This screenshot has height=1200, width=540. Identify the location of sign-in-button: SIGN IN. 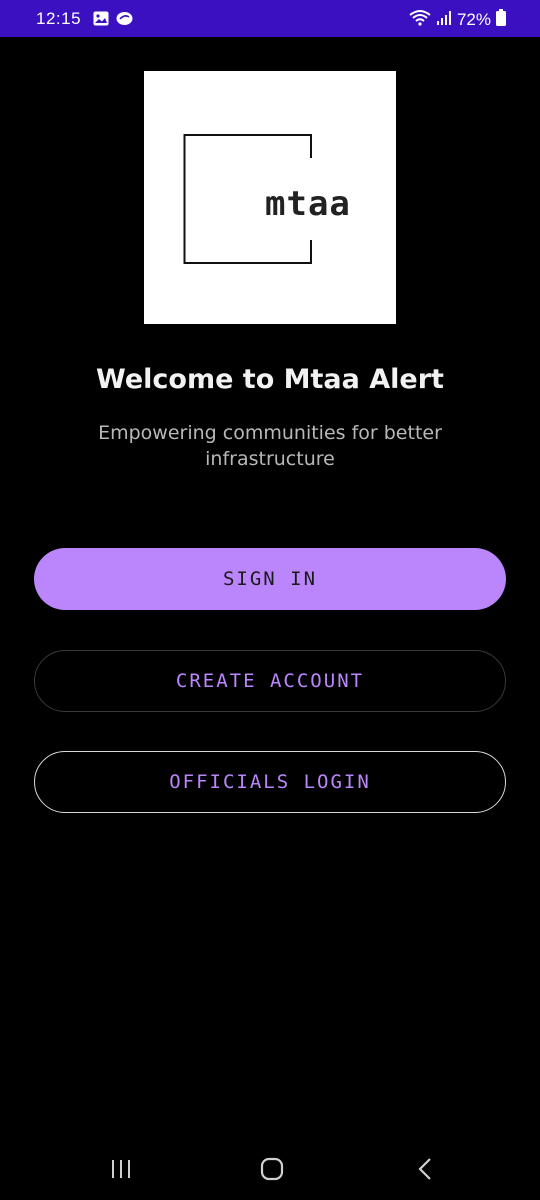
(270, 579).